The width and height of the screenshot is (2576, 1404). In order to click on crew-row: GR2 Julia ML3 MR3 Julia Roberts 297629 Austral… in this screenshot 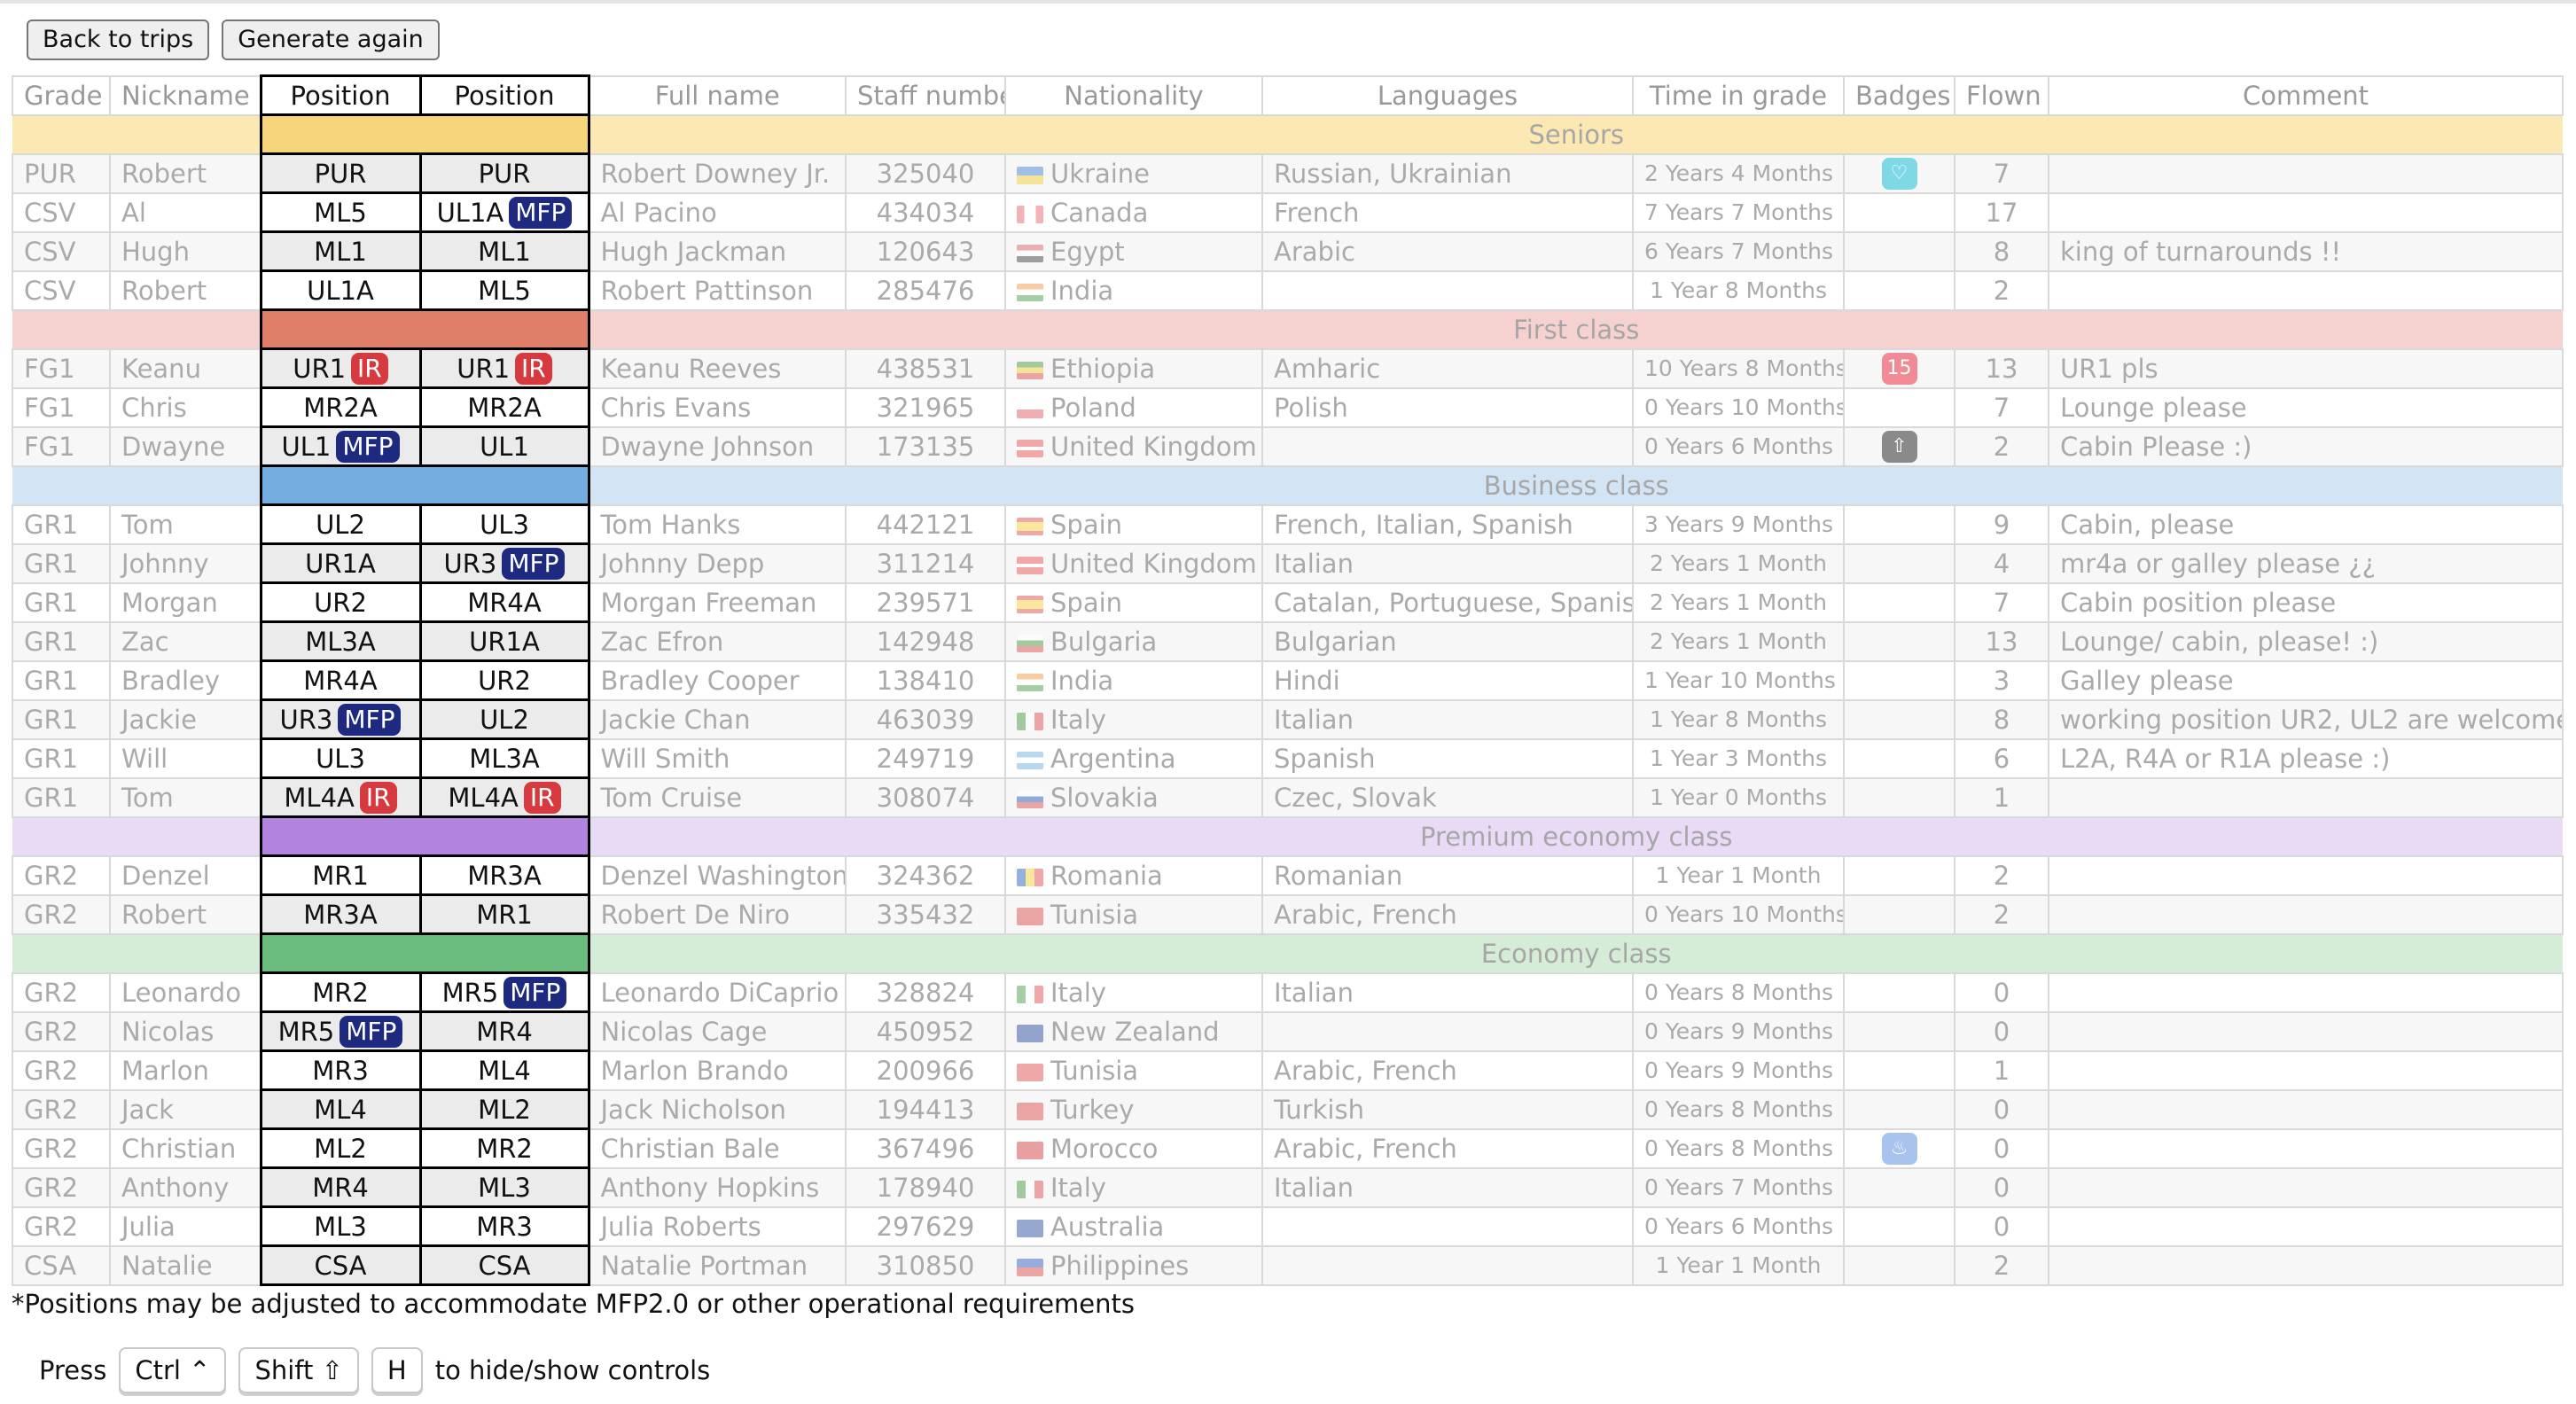, I will do `click(1288, 1226)`.